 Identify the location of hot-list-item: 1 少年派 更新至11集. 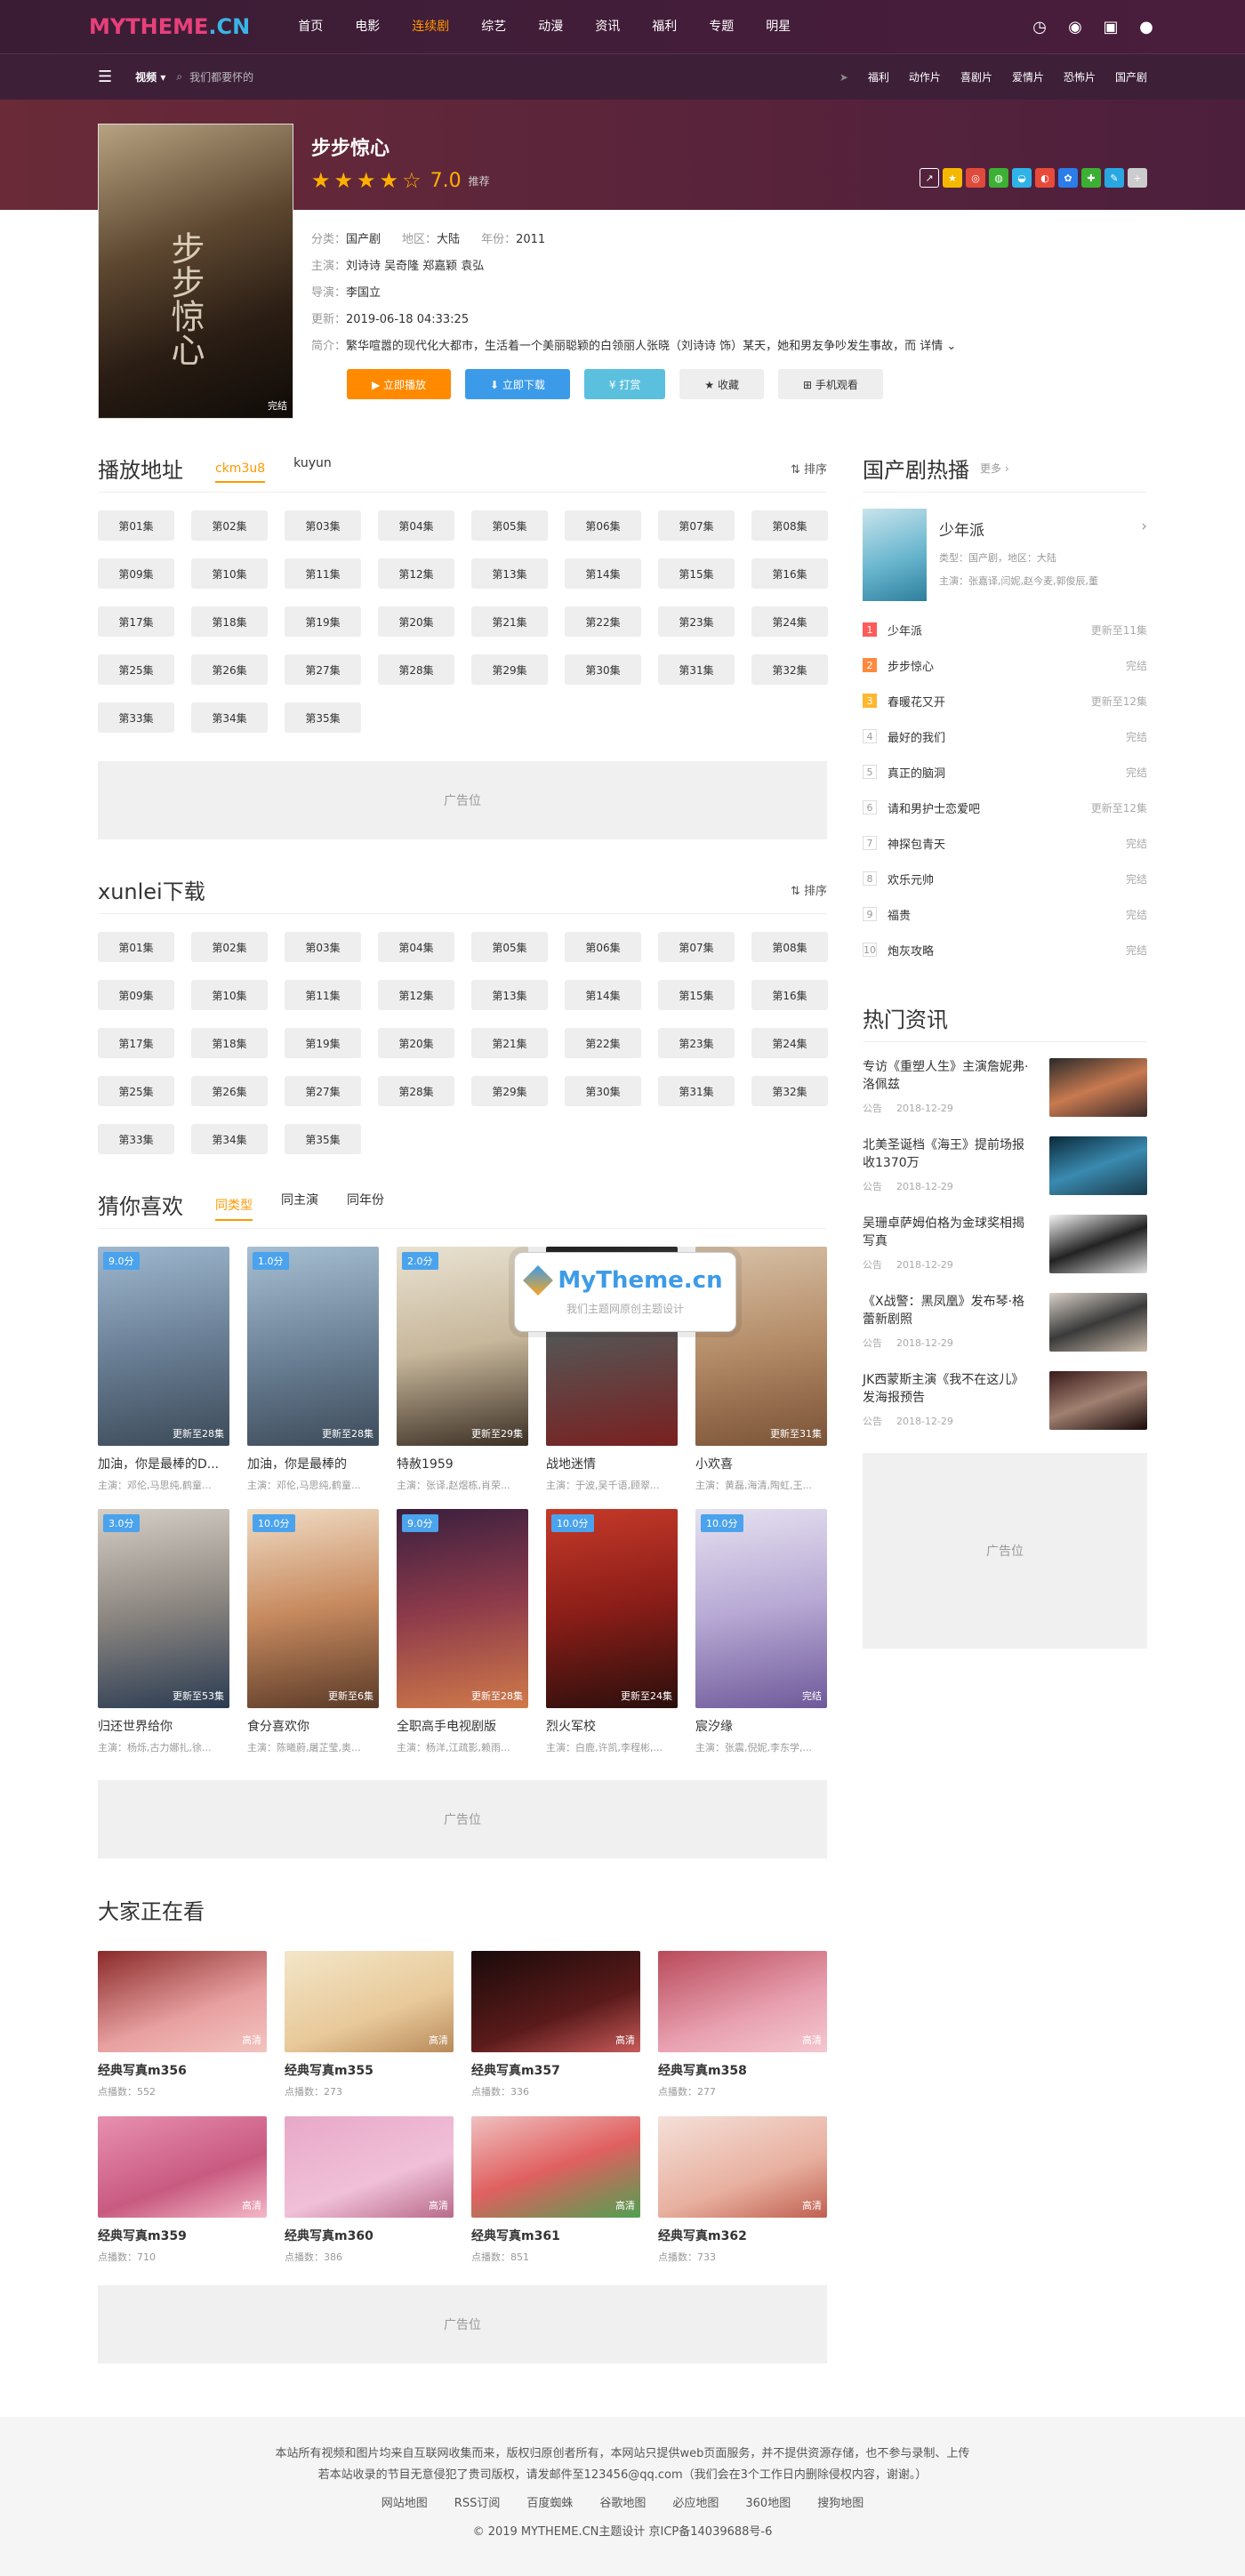
(1005, 629).